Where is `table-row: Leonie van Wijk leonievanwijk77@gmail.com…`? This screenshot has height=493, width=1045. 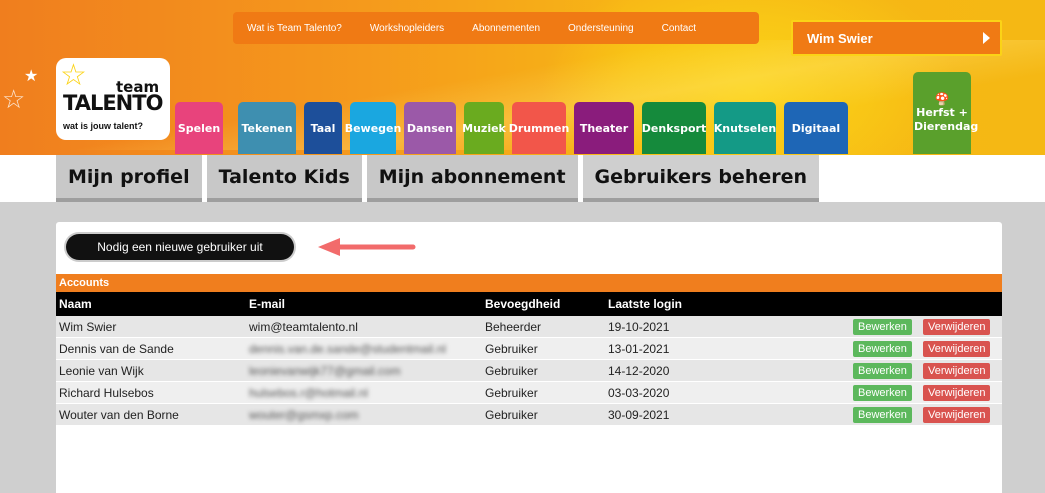 table-row: Leonie van Wijk leonievanwijk77@gmail.com… is located at coordinates (529, 371).